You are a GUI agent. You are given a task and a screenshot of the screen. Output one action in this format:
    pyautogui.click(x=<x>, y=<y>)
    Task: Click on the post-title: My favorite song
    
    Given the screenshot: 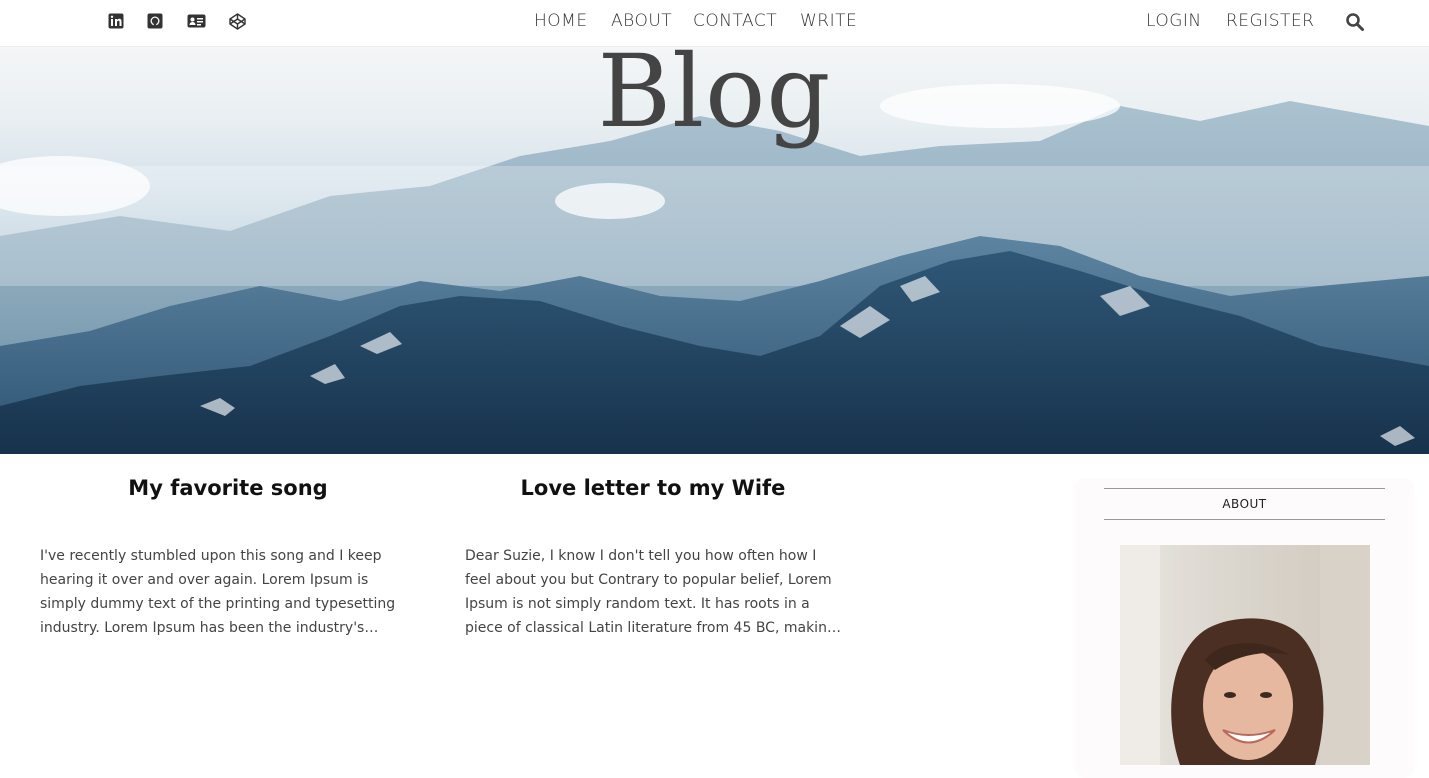 What is the action you would take?
    pyautogui.click(x=228, y=488)
    